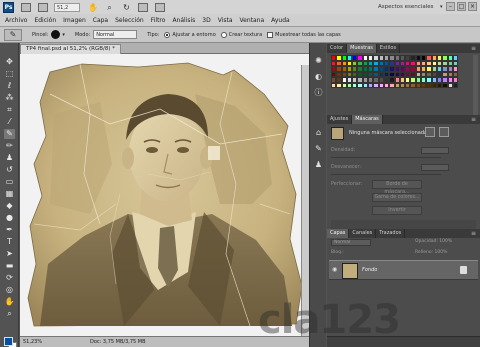  What do you see at coordinates (26, 7) in the screenshot?
I see `mini-bridge-icon` at bounding box center [26, 7].